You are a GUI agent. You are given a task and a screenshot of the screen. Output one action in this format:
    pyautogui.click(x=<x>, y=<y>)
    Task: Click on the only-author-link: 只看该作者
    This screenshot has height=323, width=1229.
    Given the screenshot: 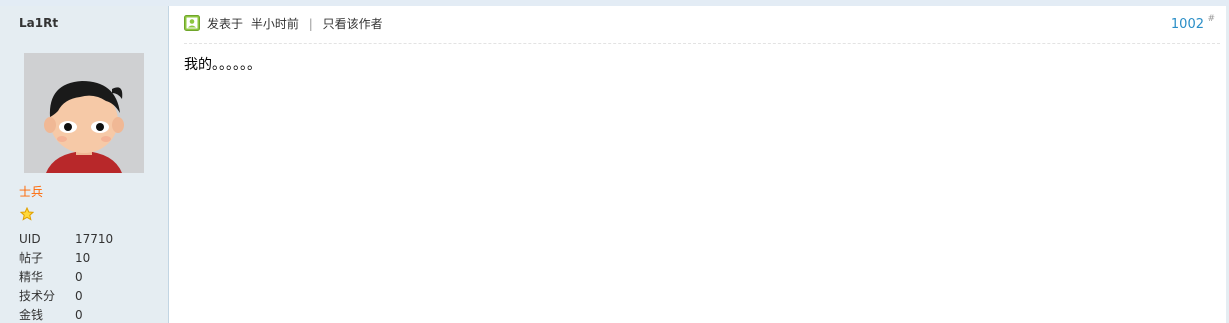 What is the action you would take?
    pyautogui.click(x=353, y=24)
    